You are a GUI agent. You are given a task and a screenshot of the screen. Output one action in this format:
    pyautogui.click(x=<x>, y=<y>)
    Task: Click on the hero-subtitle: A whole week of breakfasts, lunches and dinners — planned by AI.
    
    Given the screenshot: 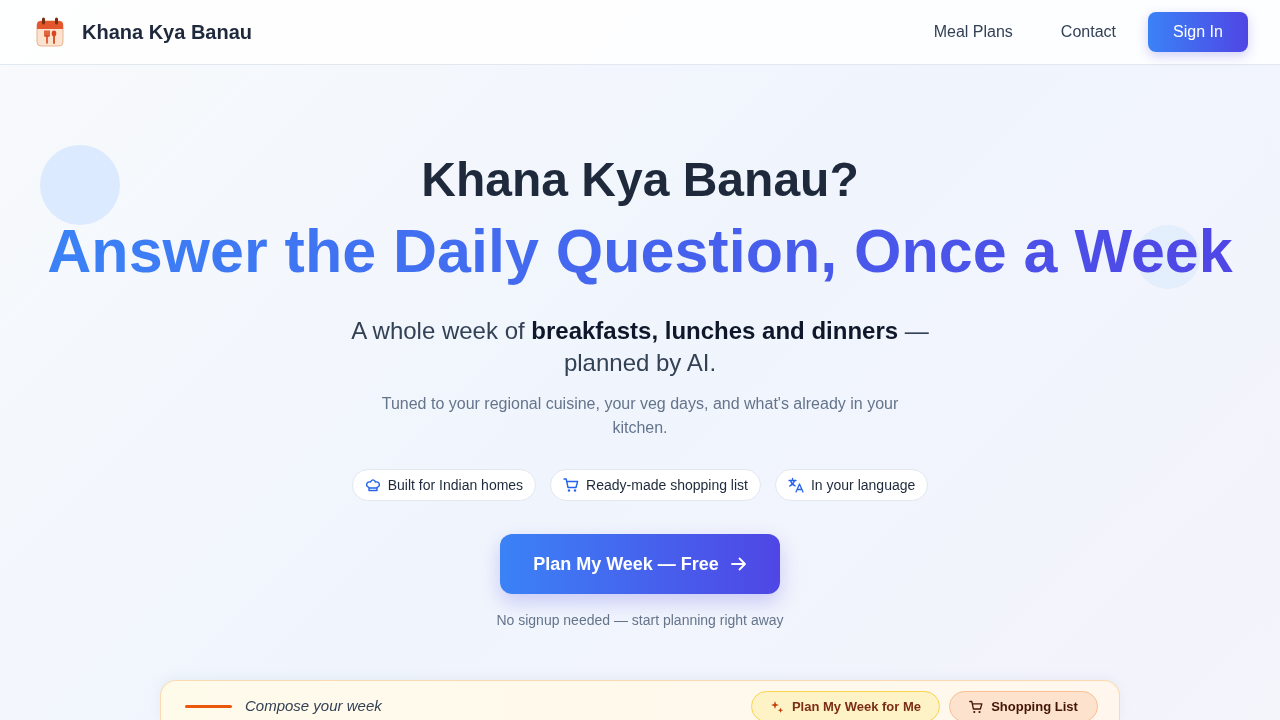 What is the action you would take?
    pyautogui.click(x=640, y=347)
    